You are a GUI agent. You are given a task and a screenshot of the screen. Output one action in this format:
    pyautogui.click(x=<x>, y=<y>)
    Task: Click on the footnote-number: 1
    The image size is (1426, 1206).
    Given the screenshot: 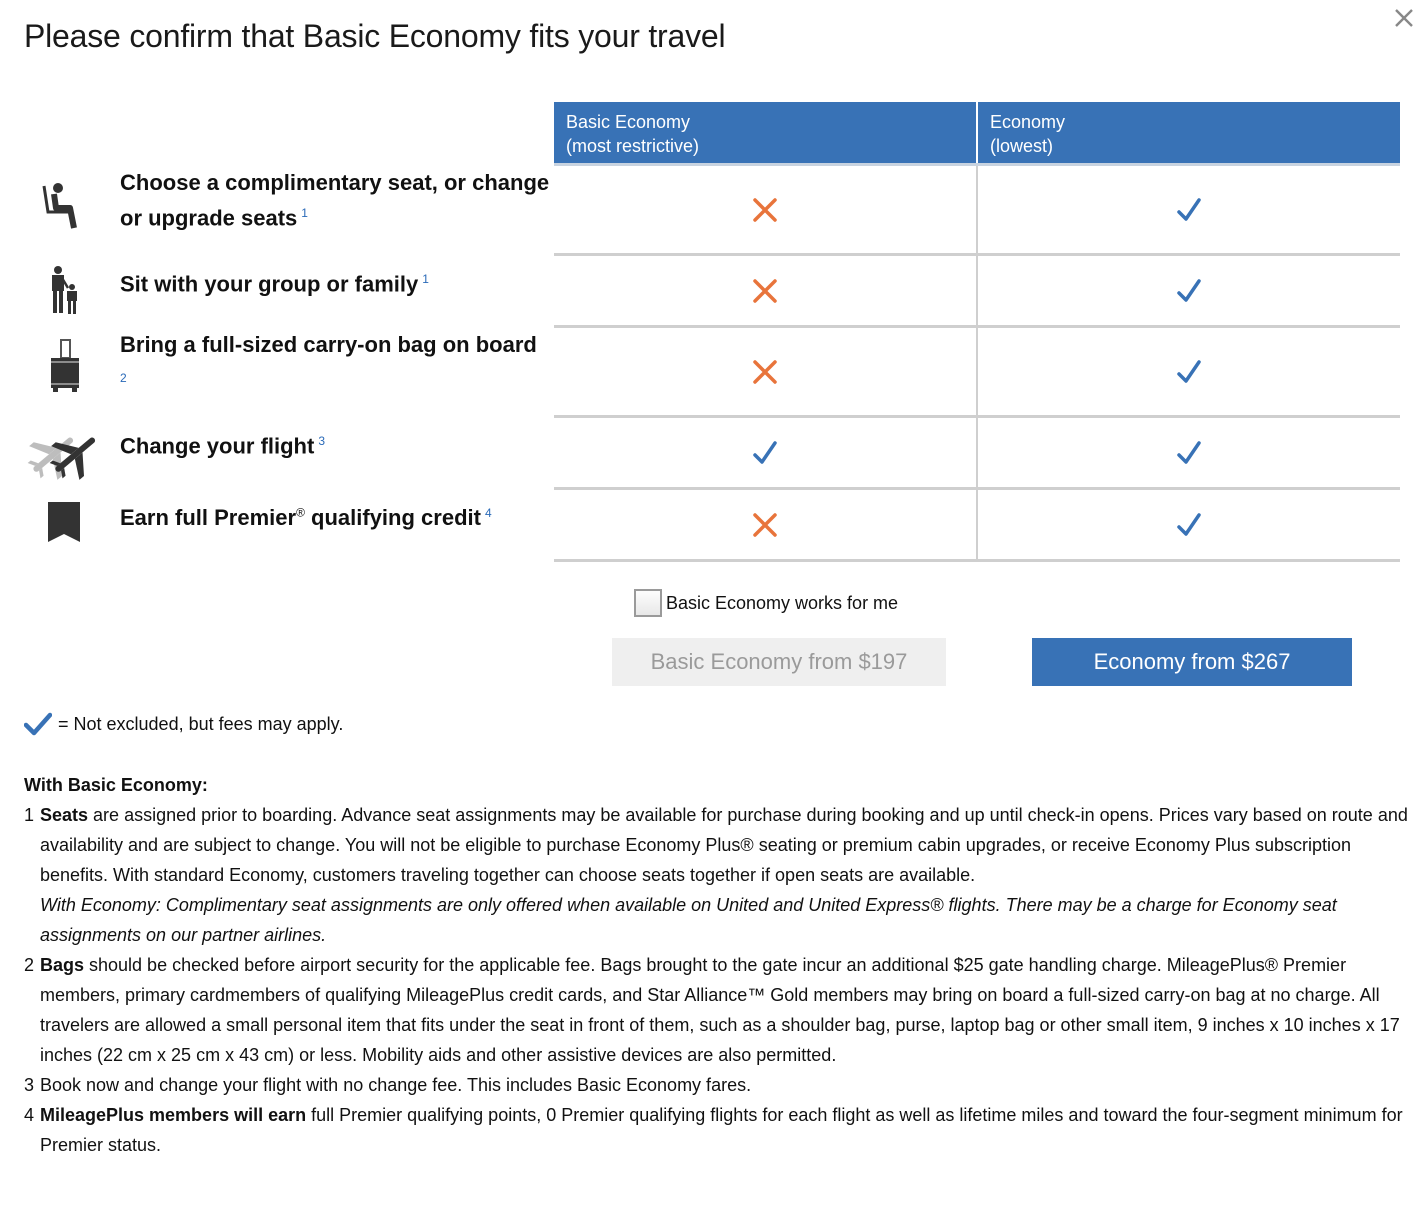 What is the action you would take?
    pyautogui.click(x=29, y=815)
    